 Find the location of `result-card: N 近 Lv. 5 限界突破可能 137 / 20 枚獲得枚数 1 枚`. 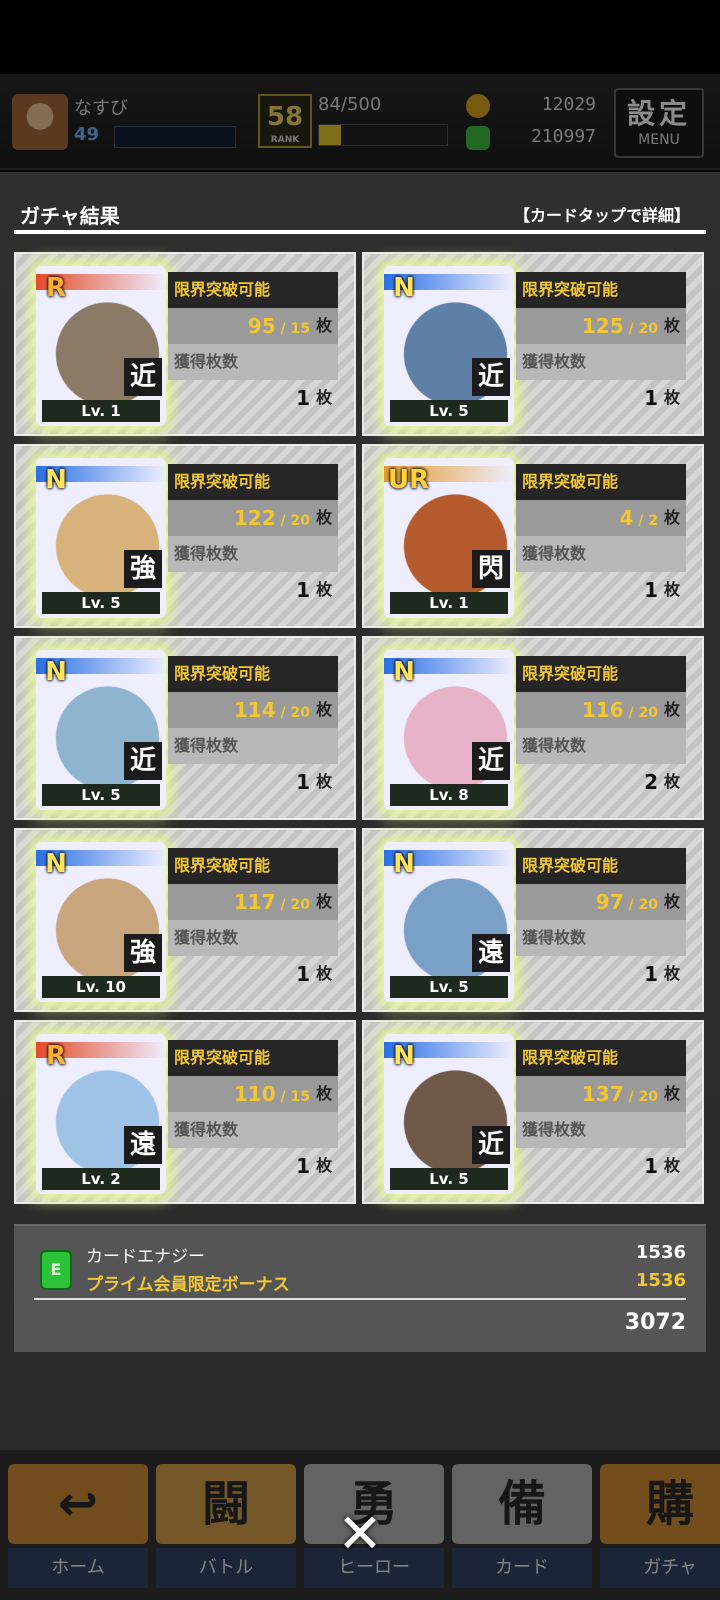

result-card: N 近 Lv. 5 限界突破可能 137 / 20 枚獲得枚数 1 枚 is located at coordinates (533, 1112).